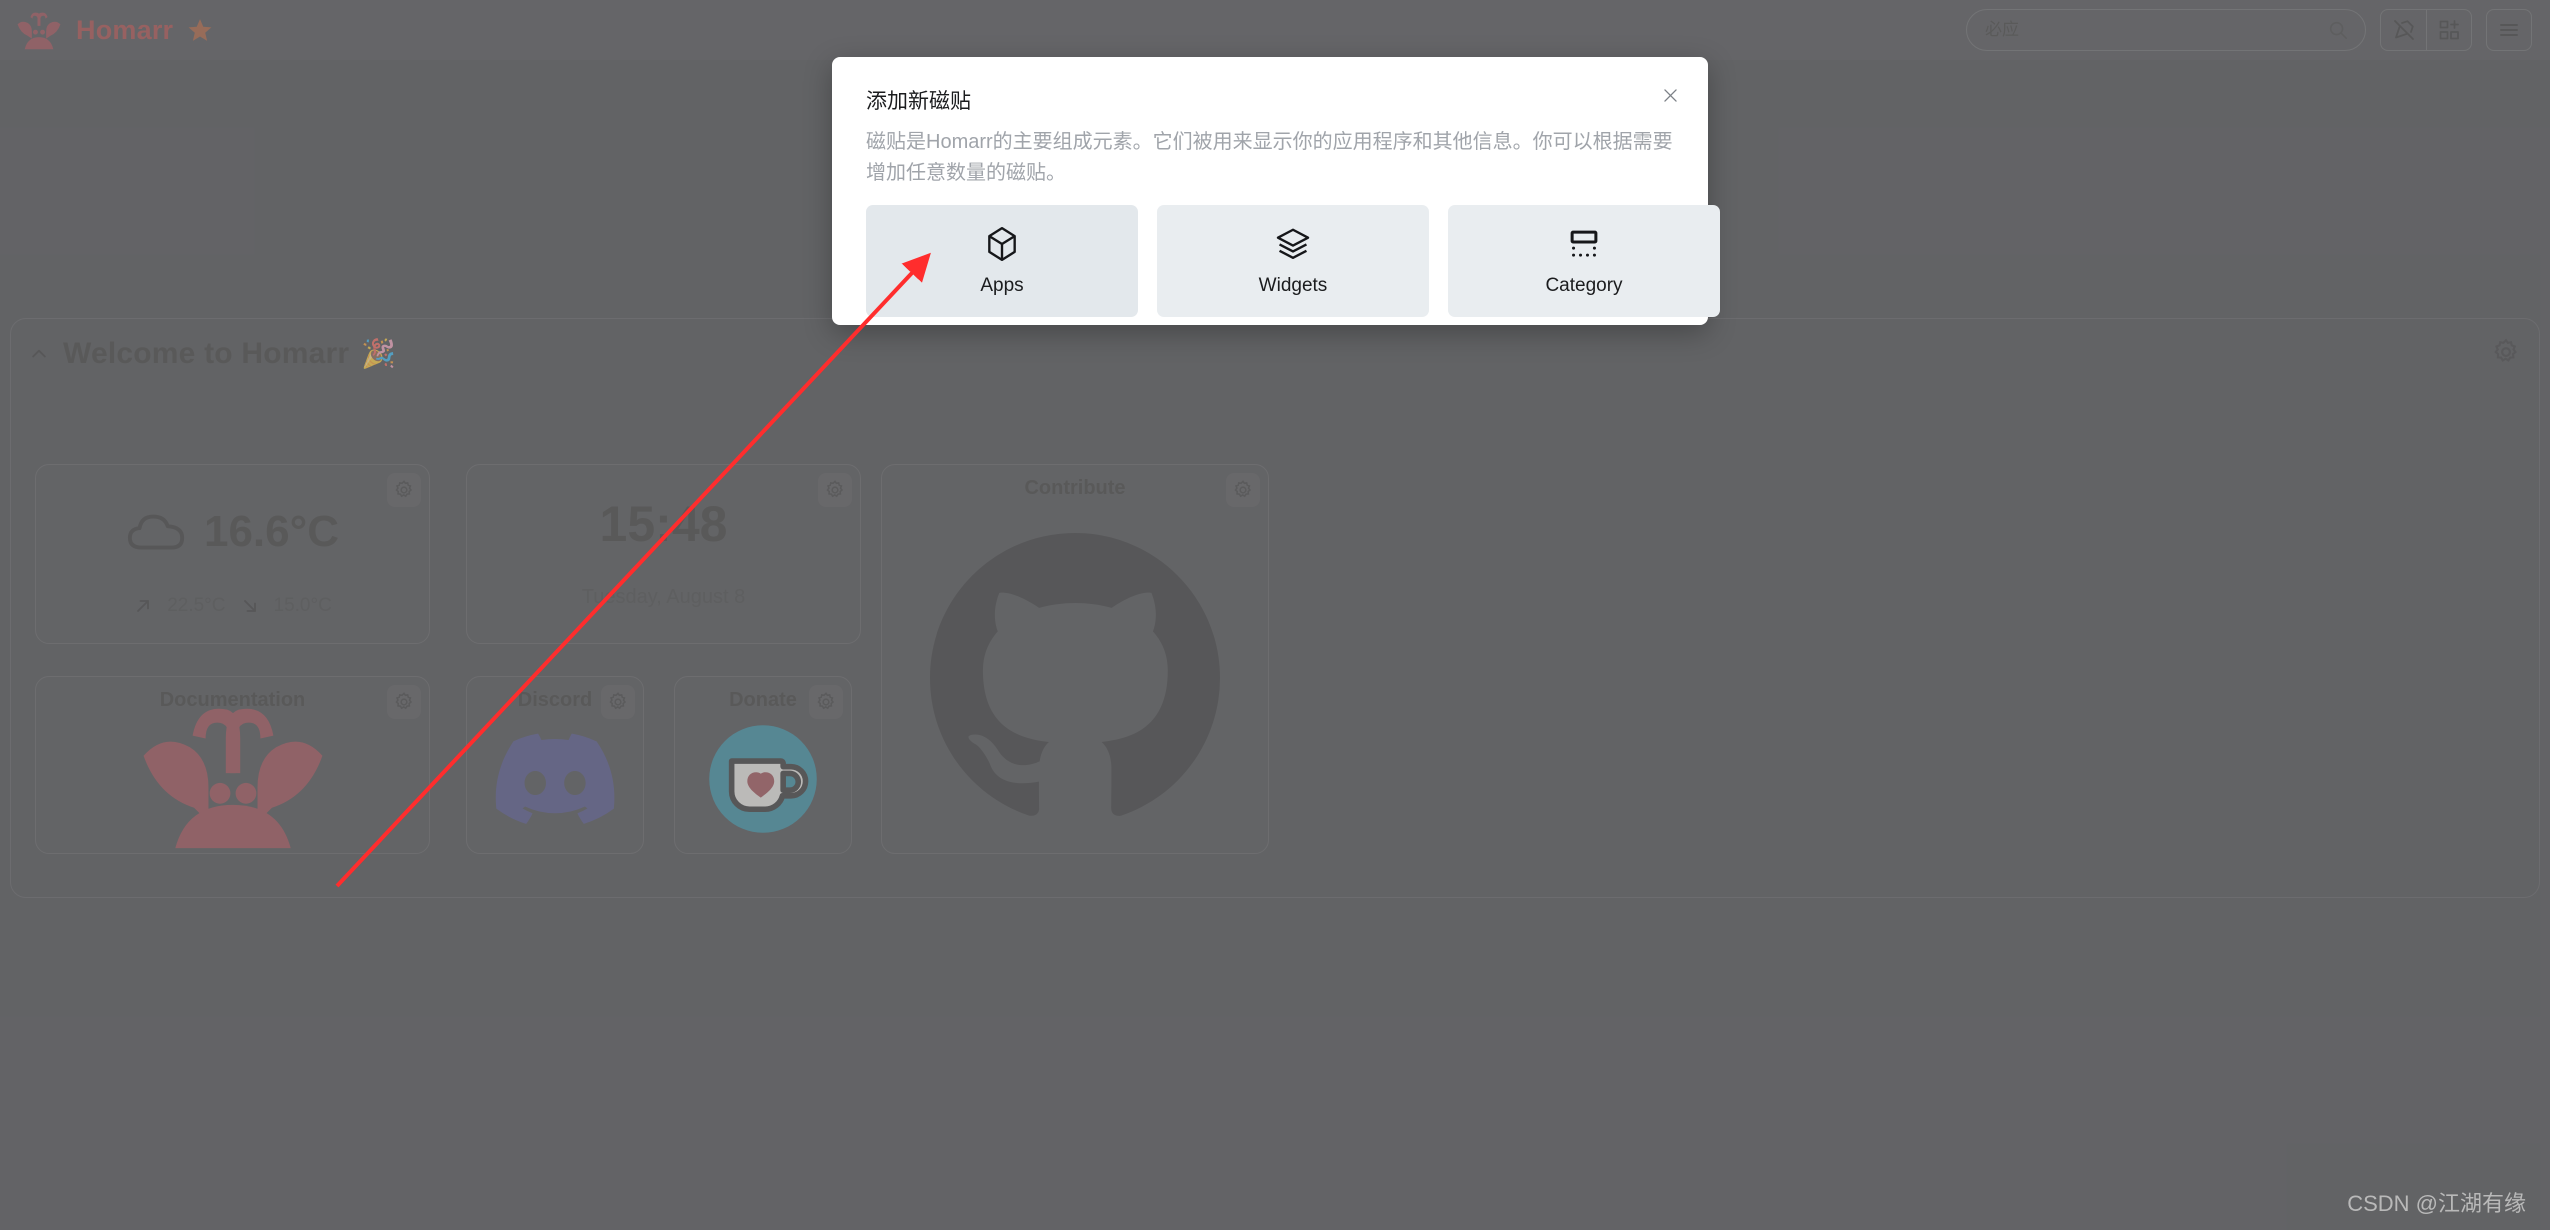 This screenshot has width=2550, height=1230. What do you see at coordinates (1293, 285) in the screenshot?
I see `option-widgets-label: Widgets` at bounding box center [1293, 285].